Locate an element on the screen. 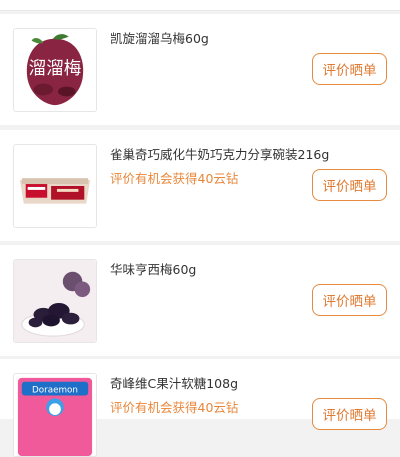 The image size is (400, 457). product-image-prune is located at coordinates (55, 301).